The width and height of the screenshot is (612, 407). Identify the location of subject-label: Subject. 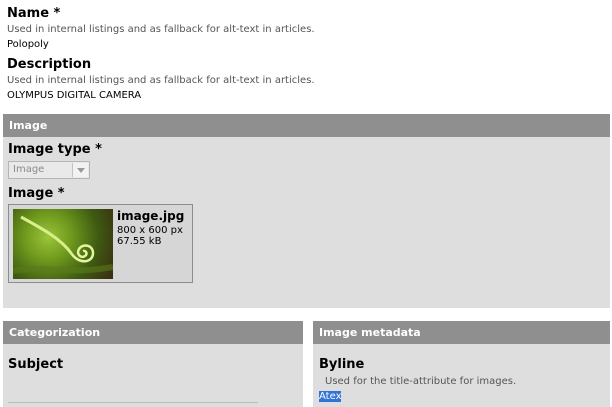
(36, 364).